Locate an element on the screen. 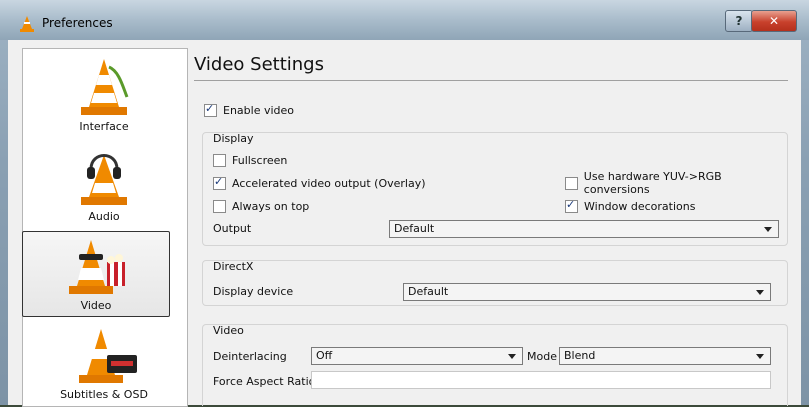  sidebar-item-subtitles-osd: Subtitles & OSD is located at coordinates (104, 363).